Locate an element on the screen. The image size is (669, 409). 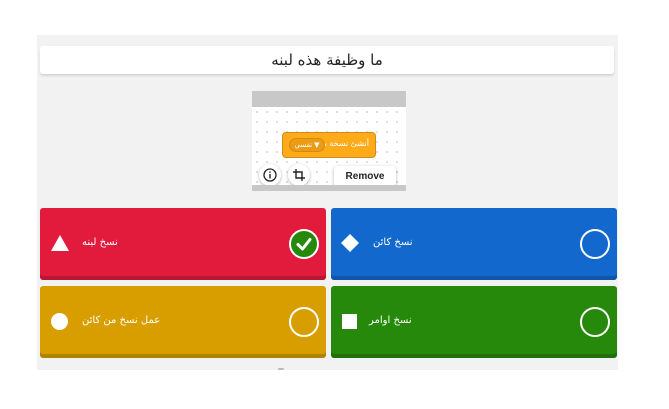
answer-check-correct is located at coordinates (304, 244).